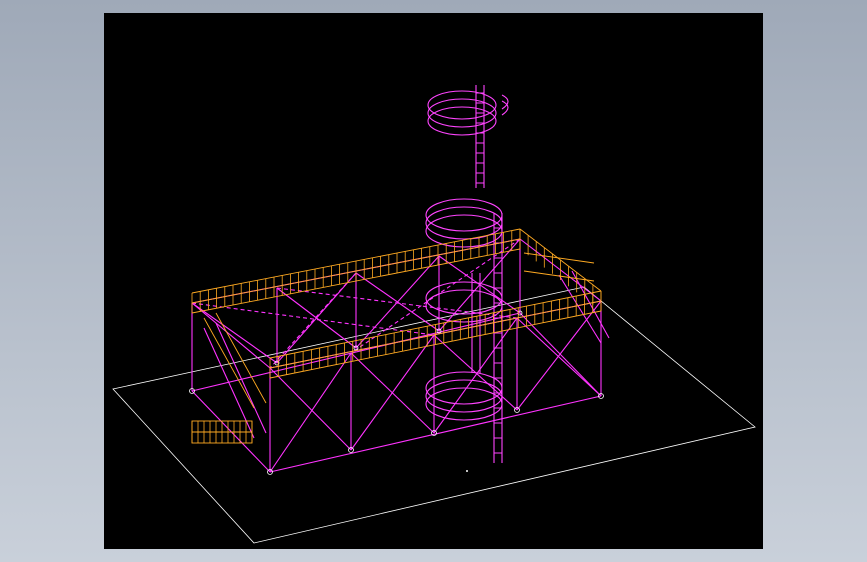 This screenshot has height=562, width=867. What do you see at coordinates (467, 274) in the screenshot?
I see `ladder-cage` at bounding box center [467, 274].